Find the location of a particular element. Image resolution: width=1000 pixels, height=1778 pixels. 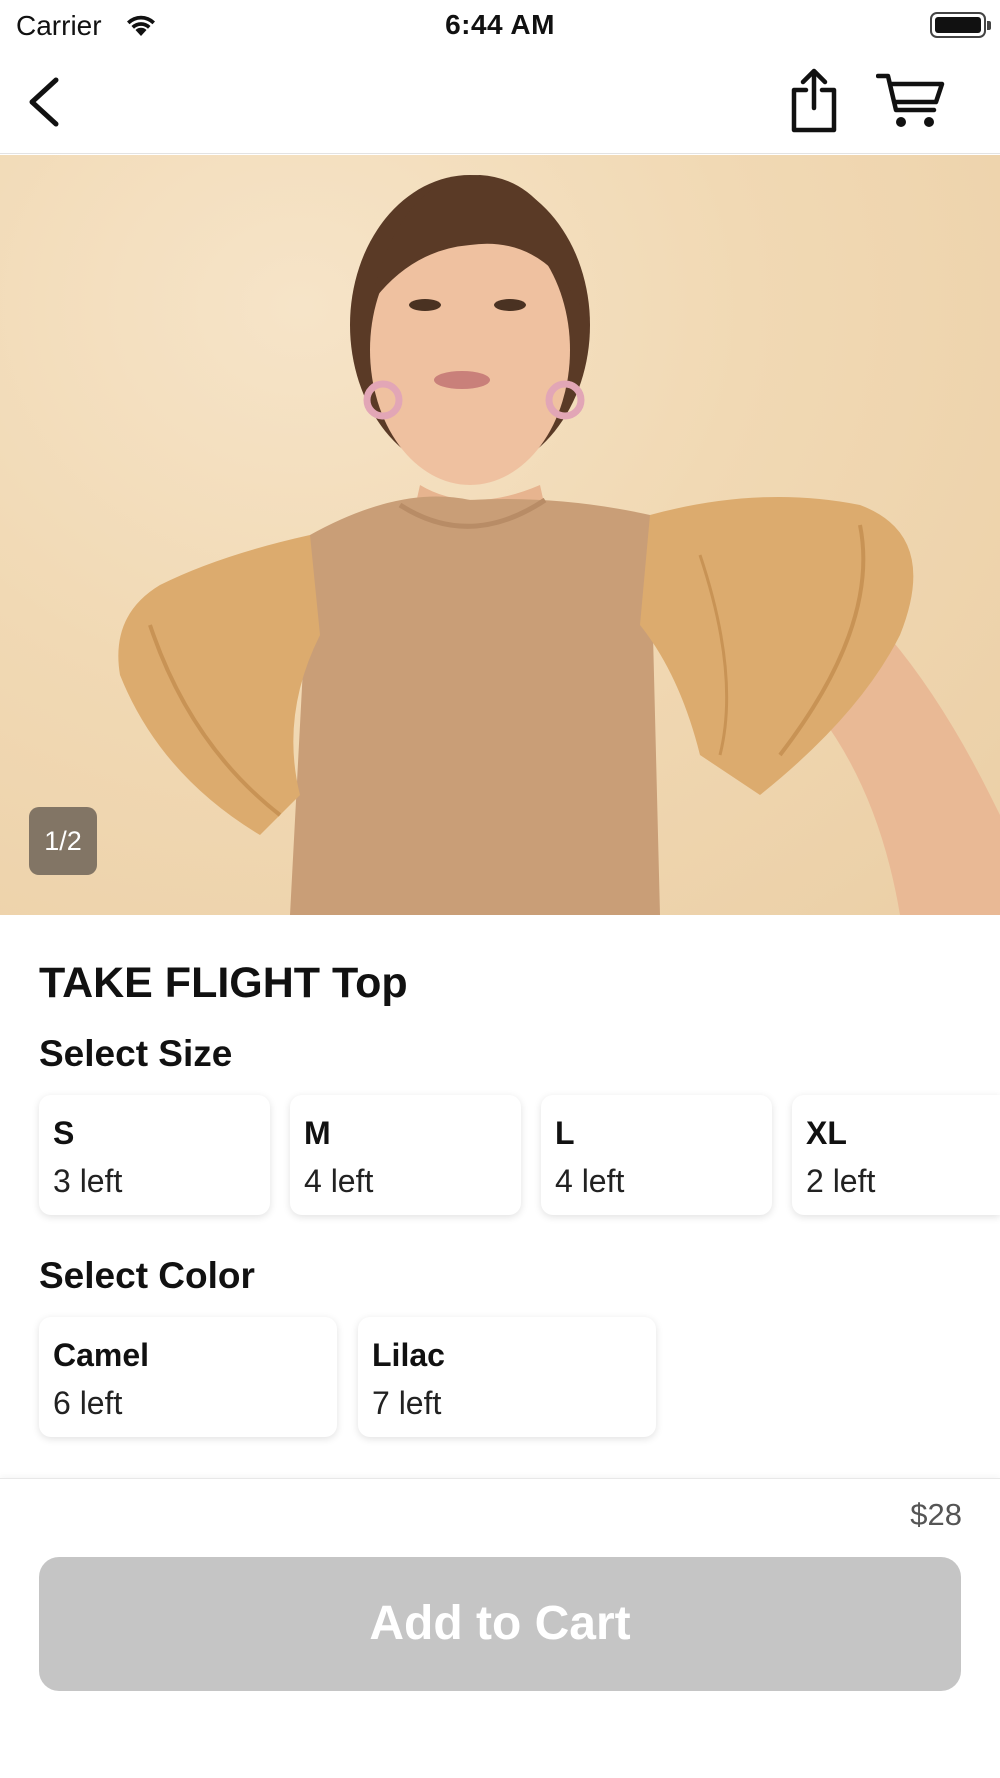

size-option-s: S 3 left is located at coordinates (154, 1155).